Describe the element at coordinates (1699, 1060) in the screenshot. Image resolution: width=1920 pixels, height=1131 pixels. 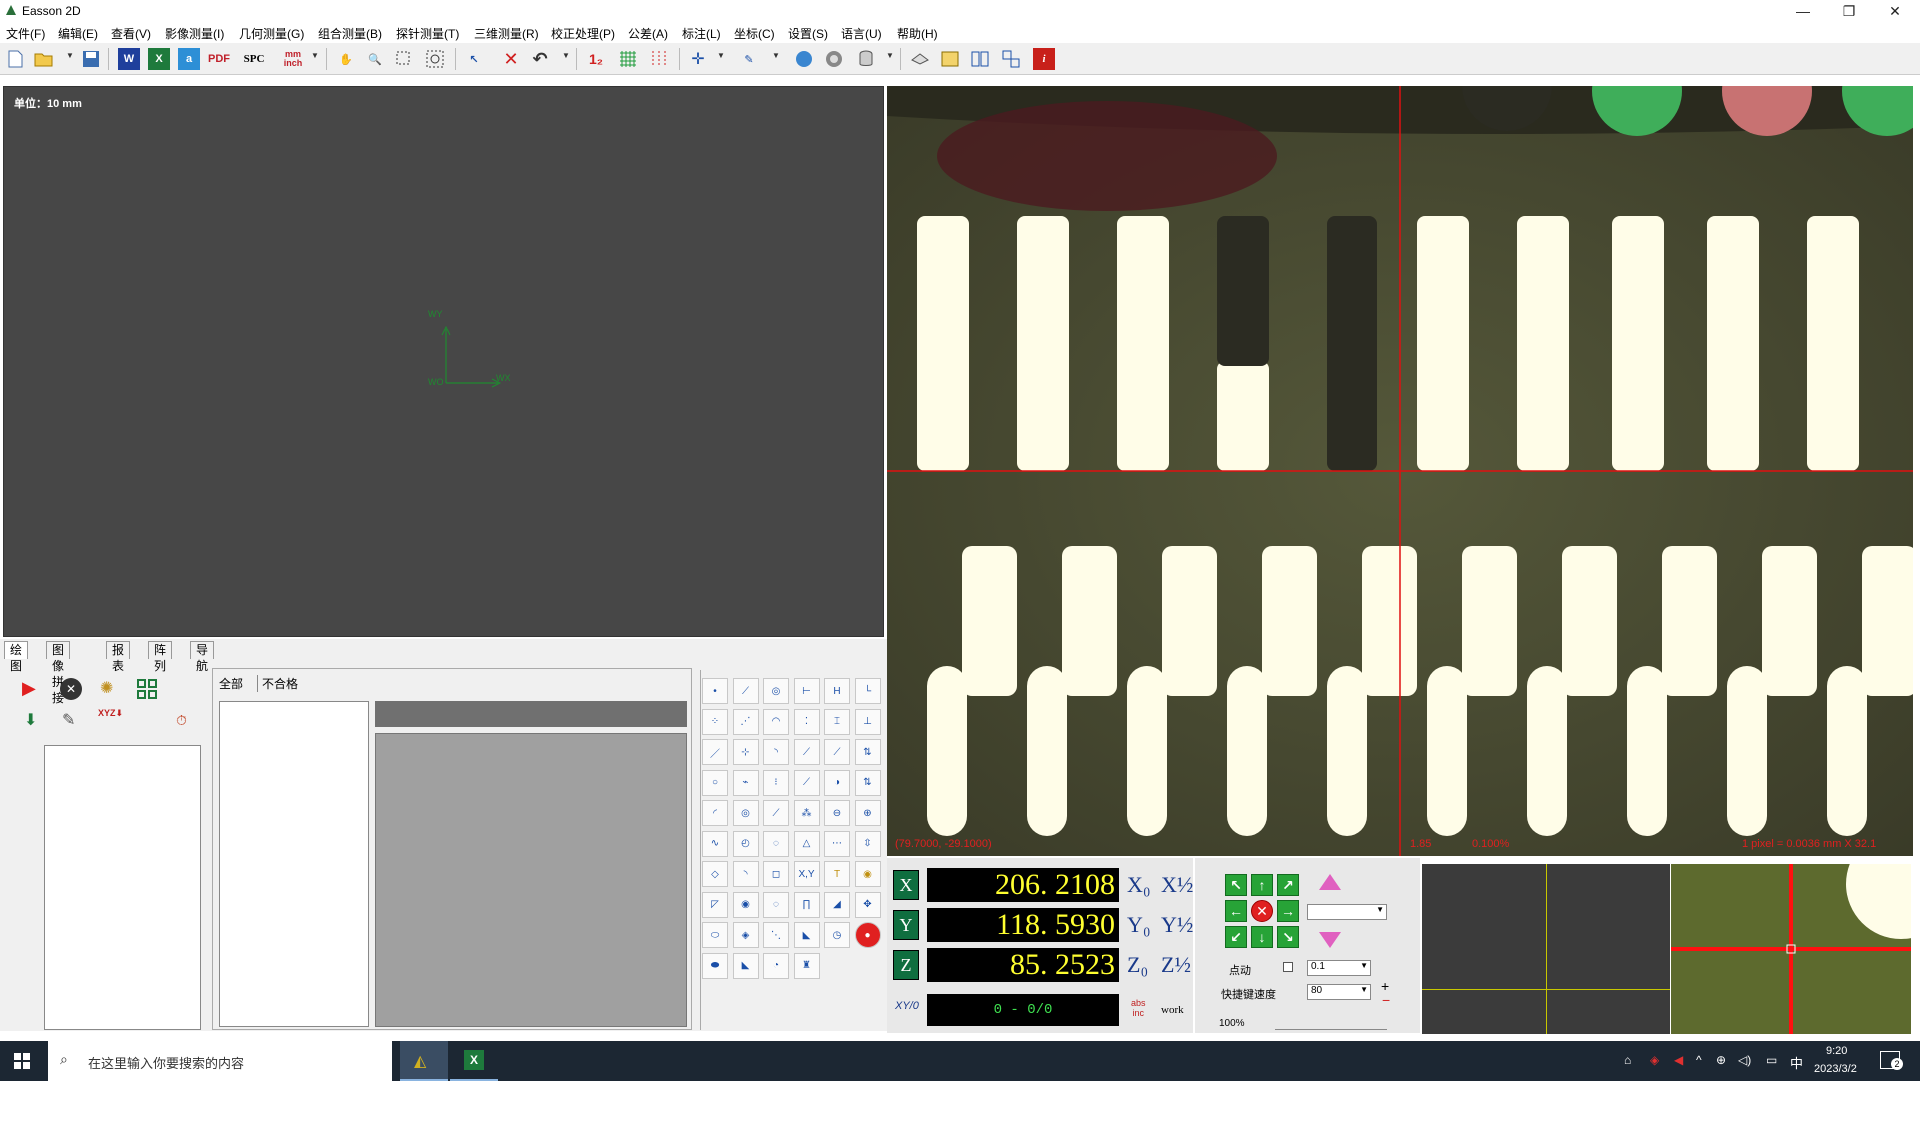
I see `chevron-up-icon: ^` at that location.